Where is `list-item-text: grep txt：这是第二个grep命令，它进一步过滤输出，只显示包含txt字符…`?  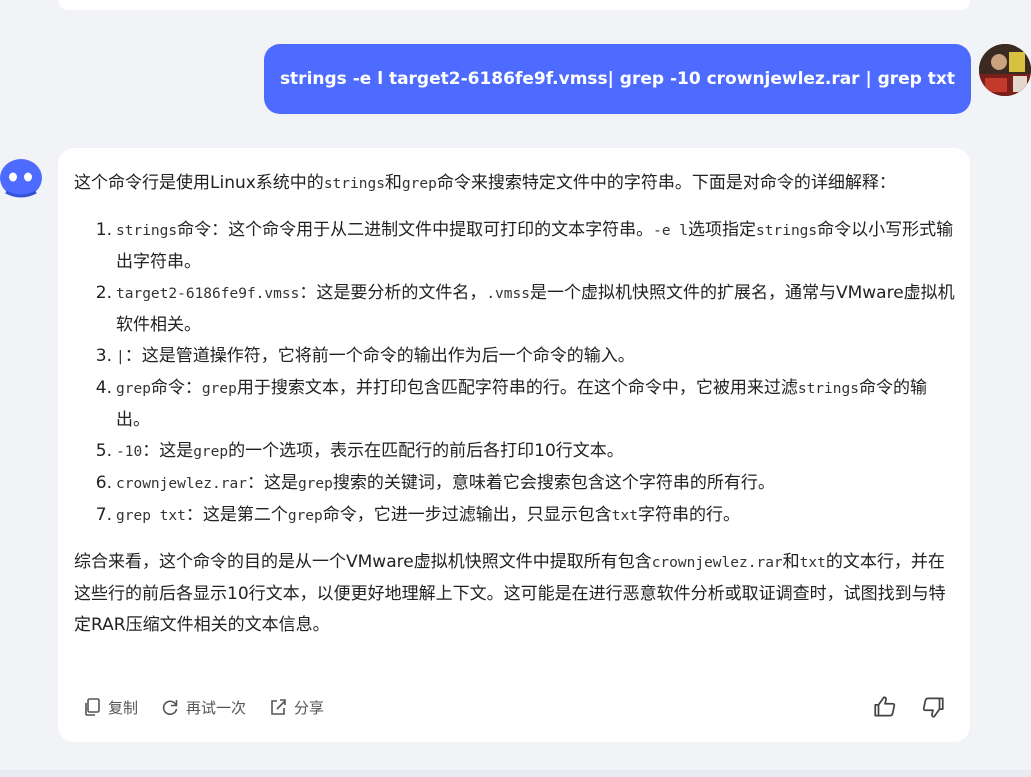 list-item-text: grep txt：这是第二个grep命令，它进一步过滤输出，只显示包含txt字符… is located at coordinates (537, 516).